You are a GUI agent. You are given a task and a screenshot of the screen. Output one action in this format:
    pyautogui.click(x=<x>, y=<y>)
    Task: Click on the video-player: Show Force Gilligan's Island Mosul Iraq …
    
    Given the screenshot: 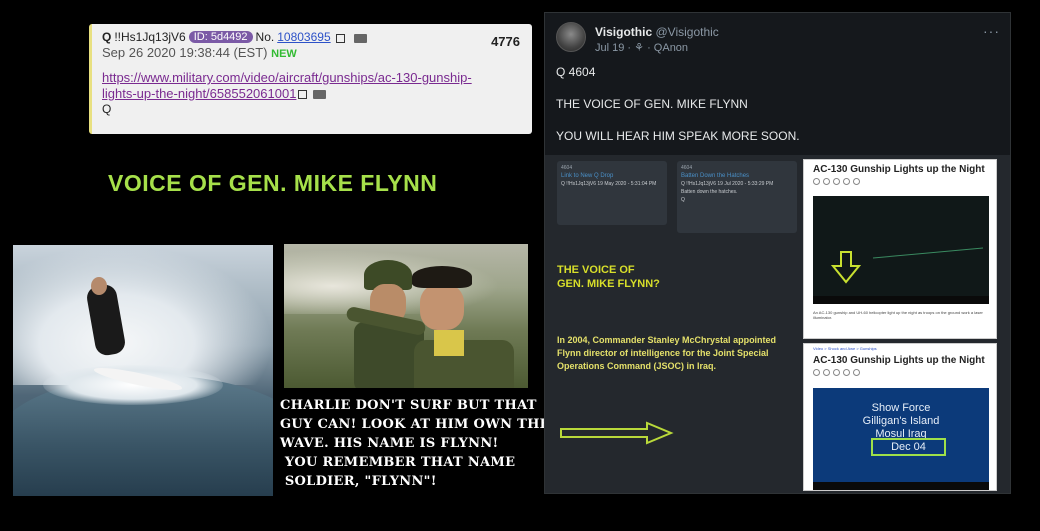 What is the action you would take?
    pyautogui.click(x=901, y=439)
    